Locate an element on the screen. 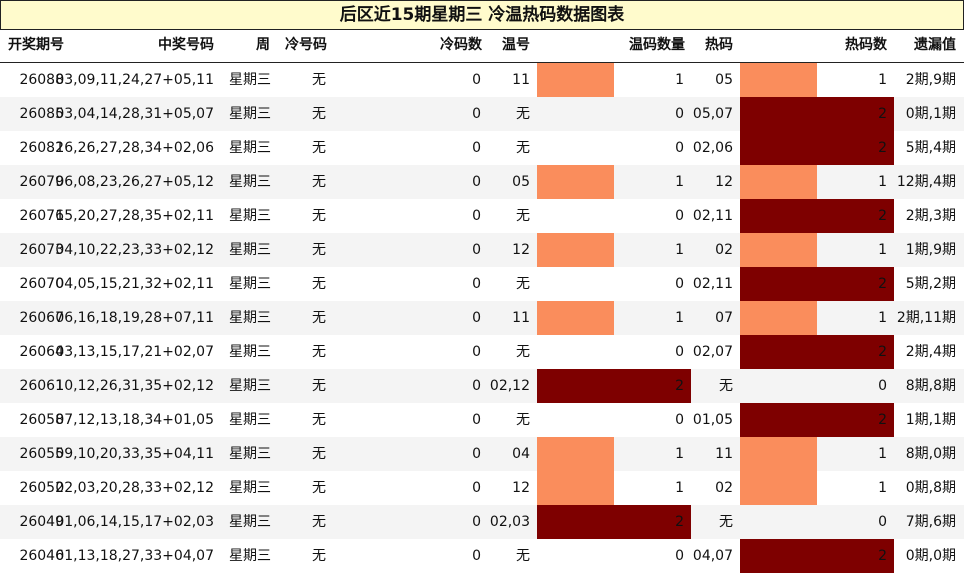 The height and width of the screenshot is (574, 964). cell-miss: 1期,9期 is located at coordinates (930, 250).